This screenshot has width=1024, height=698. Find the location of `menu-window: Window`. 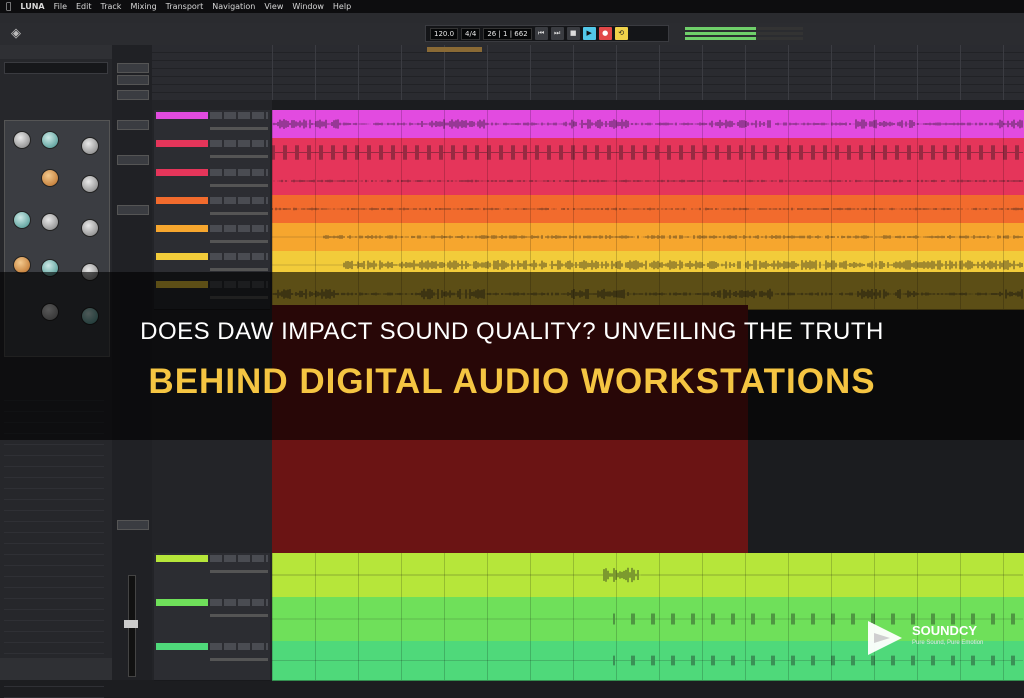

menu-window: Window is located at coordinates (308, 6).